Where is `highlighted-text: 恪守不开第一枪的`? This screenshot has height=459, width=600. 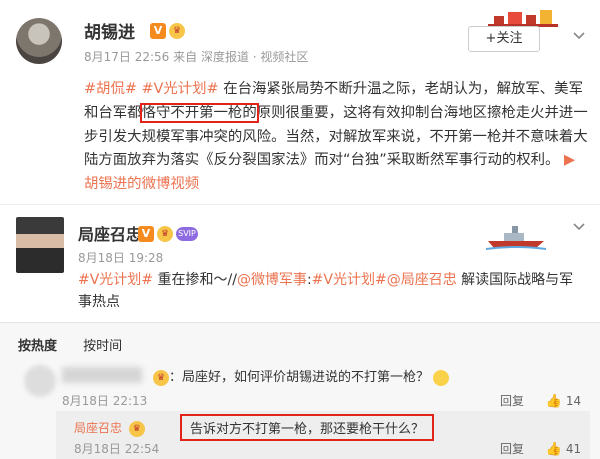 highlighted-text: 恪守不开第一枪的 is located at coordinates (199, 112).